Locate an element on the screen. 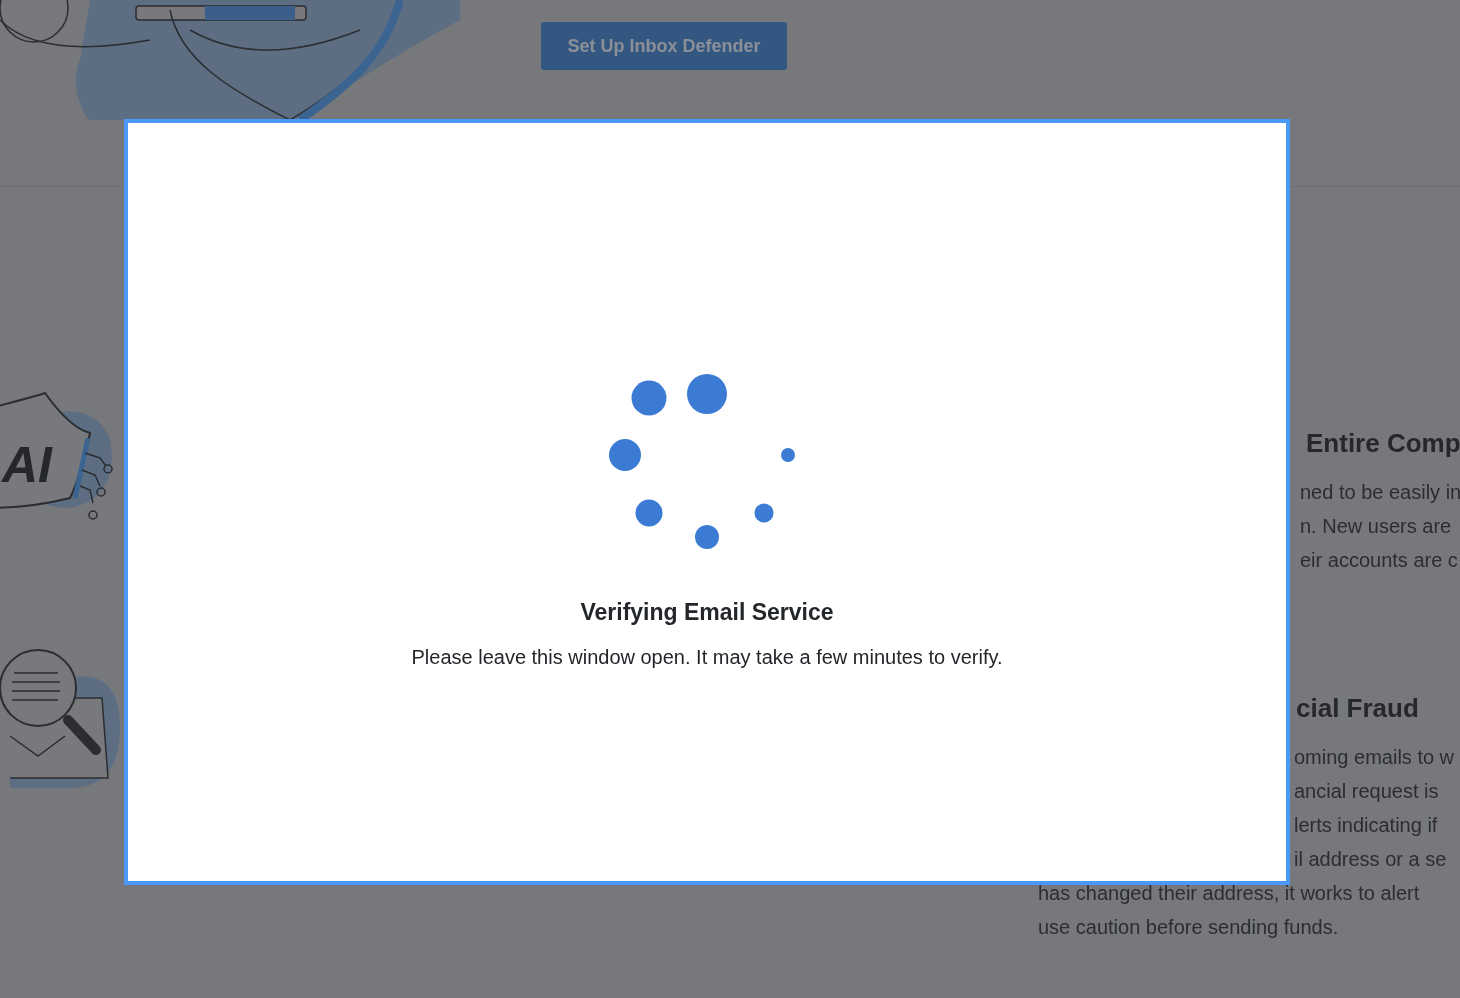 The image size is (1460, 998). feature-text: use caution before sending funds. is located at coordinates (1189, 927).